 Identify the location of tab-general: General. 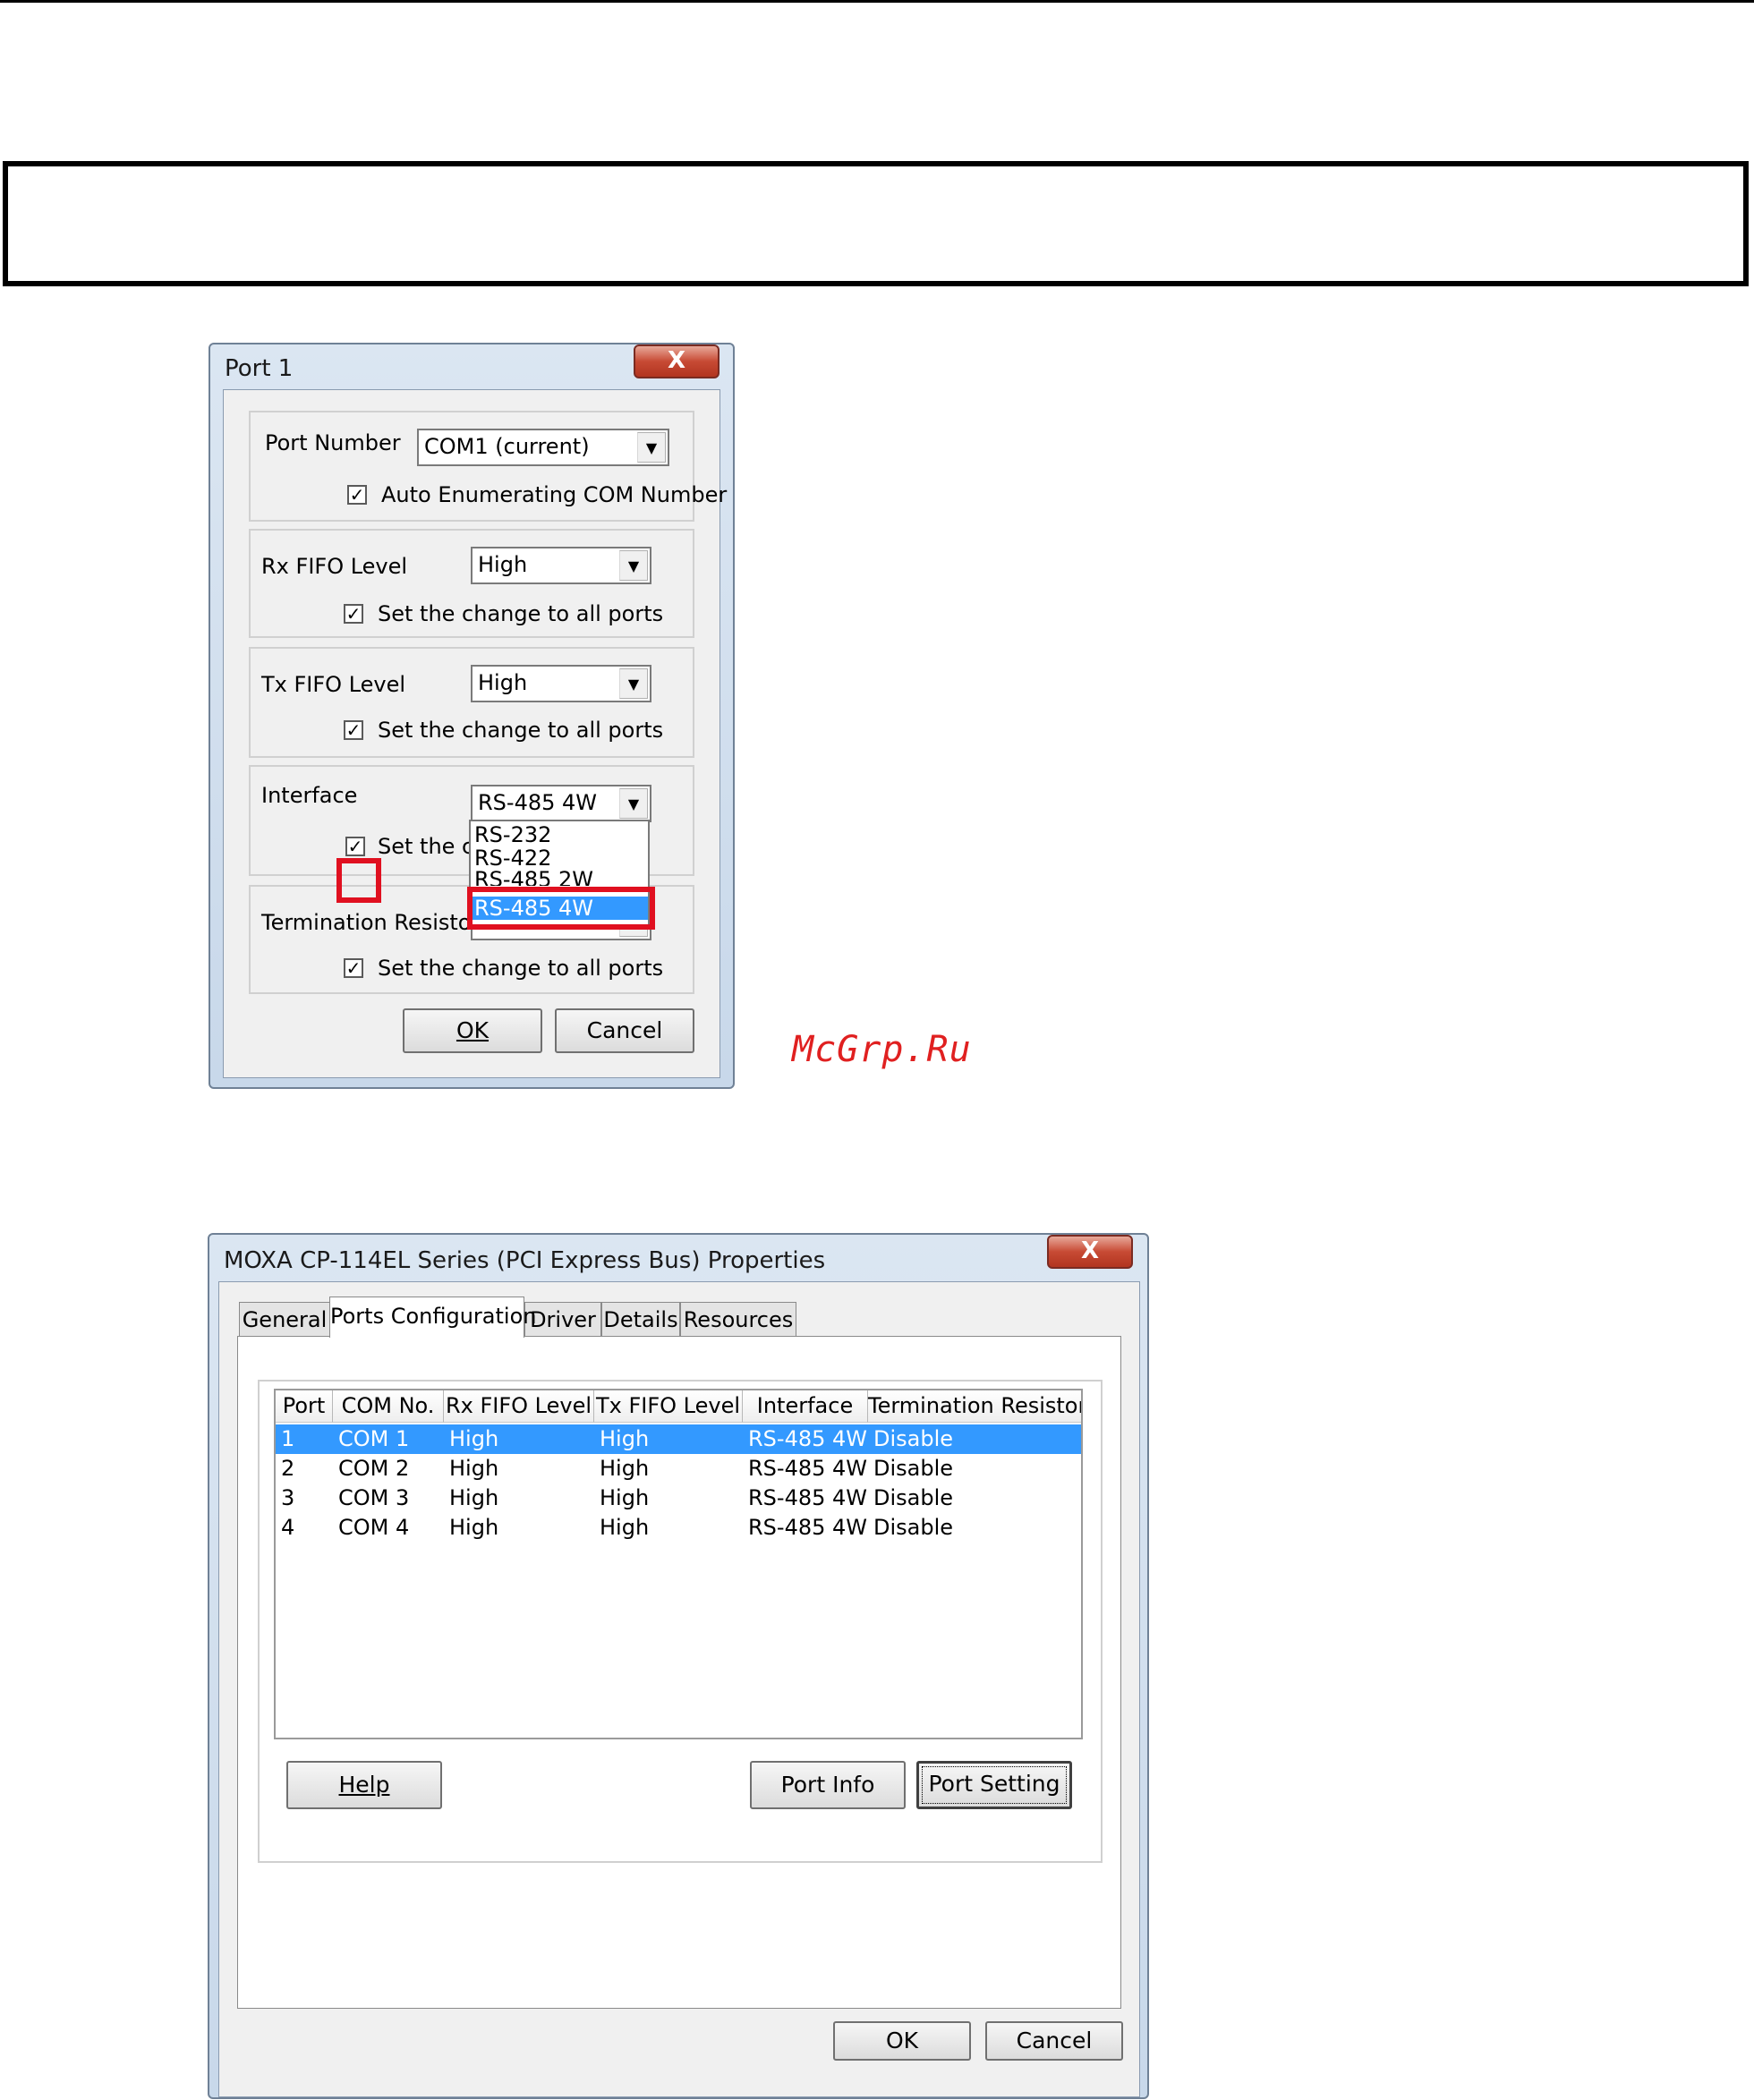
(284, 1320).